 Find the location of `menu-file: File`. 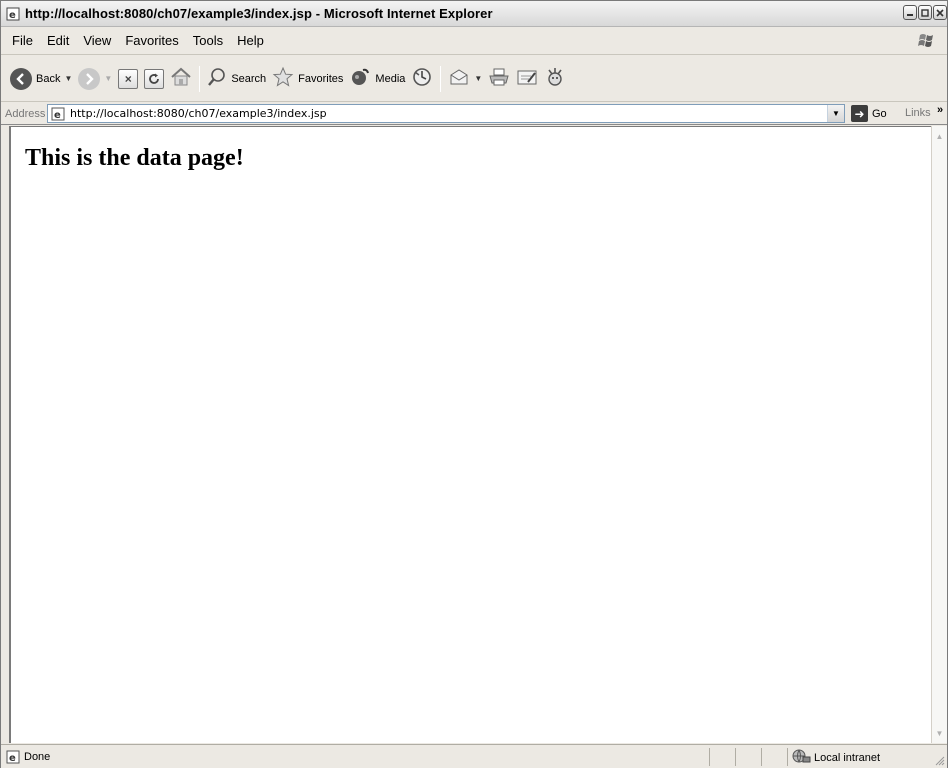

menu-file: File is located at coordinates (22, 41).